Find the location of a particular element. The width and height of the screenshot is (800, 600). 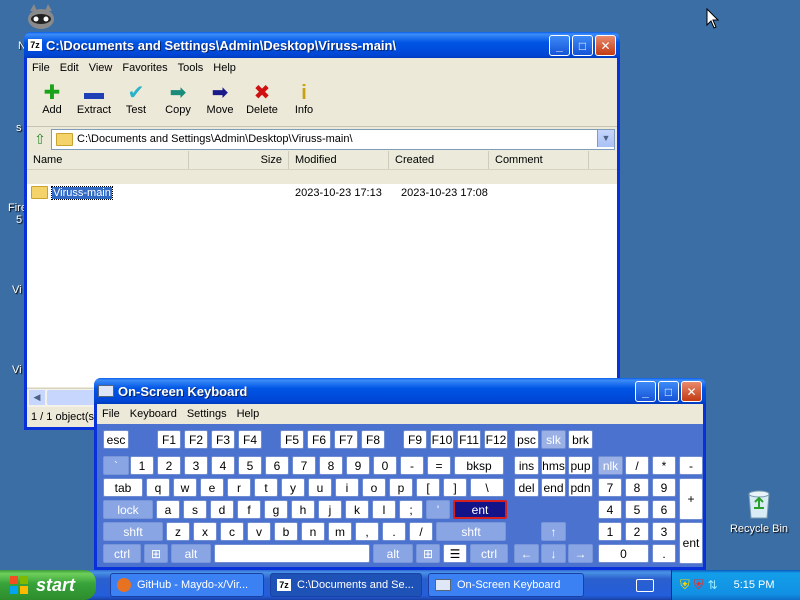

key-s: s is located at coordinates (195, 509).